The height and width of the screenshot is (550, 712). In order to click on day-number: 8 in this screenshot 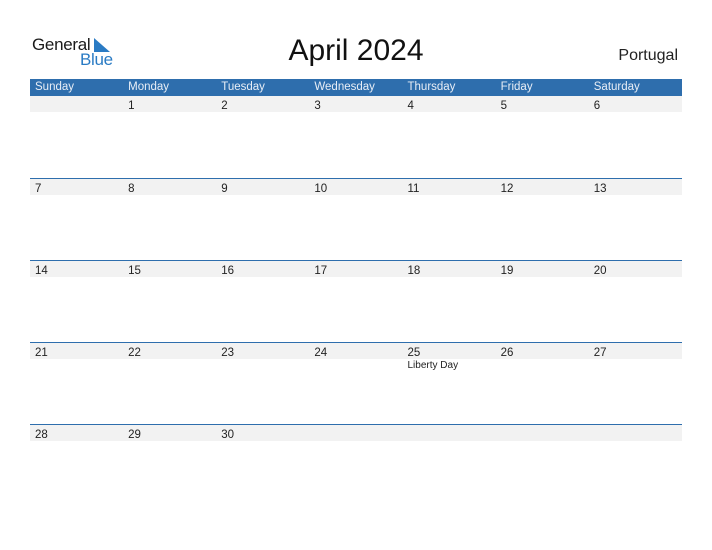, I will do `click(131, 189)`.